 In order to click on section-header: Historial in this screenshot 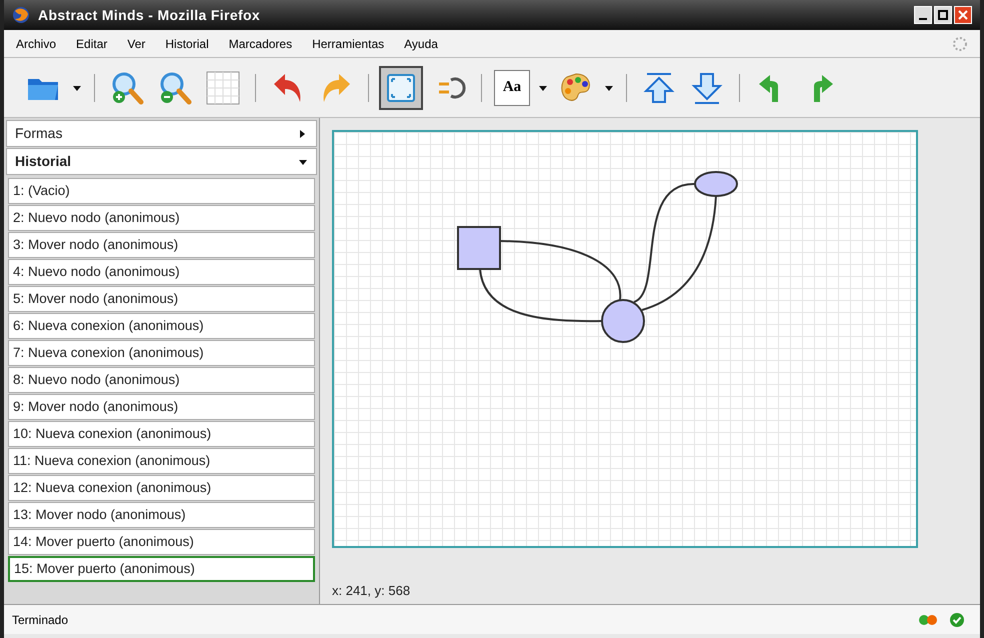, I will do `click(161, 161)`.